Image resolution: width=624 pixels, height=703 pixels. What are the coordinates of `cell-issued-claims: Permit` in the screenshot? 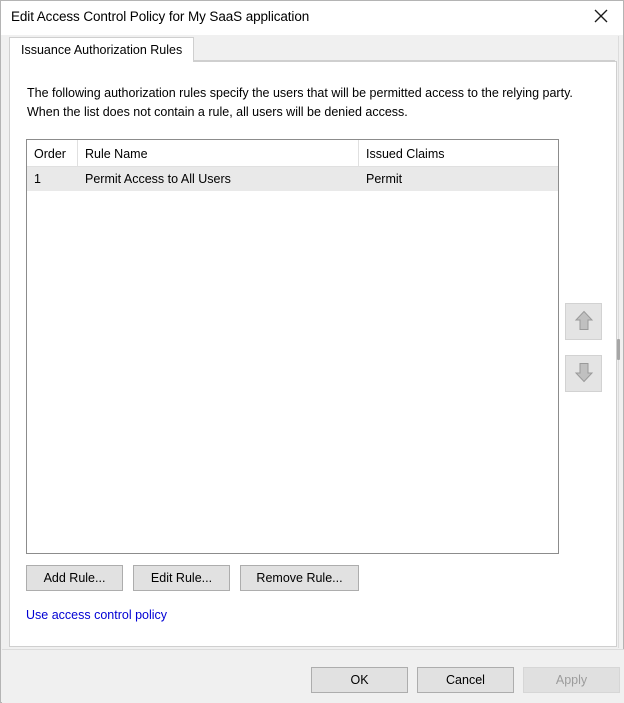 It's located at (384, 179).